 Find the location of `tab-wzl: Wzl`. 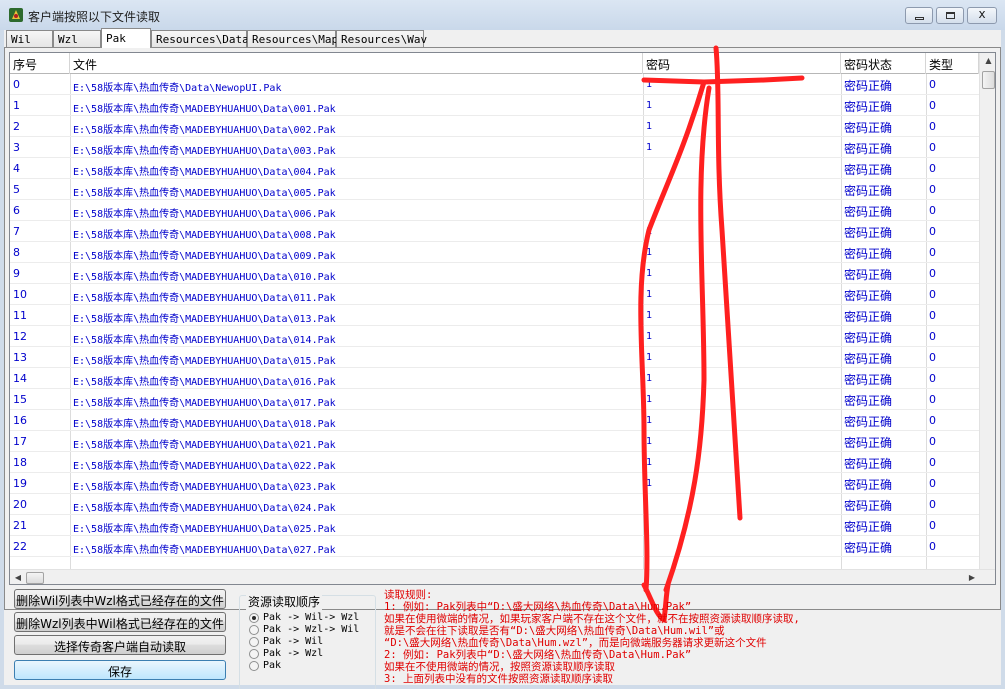

tab-wzl: Wzl is located at coordinates (77, 39).